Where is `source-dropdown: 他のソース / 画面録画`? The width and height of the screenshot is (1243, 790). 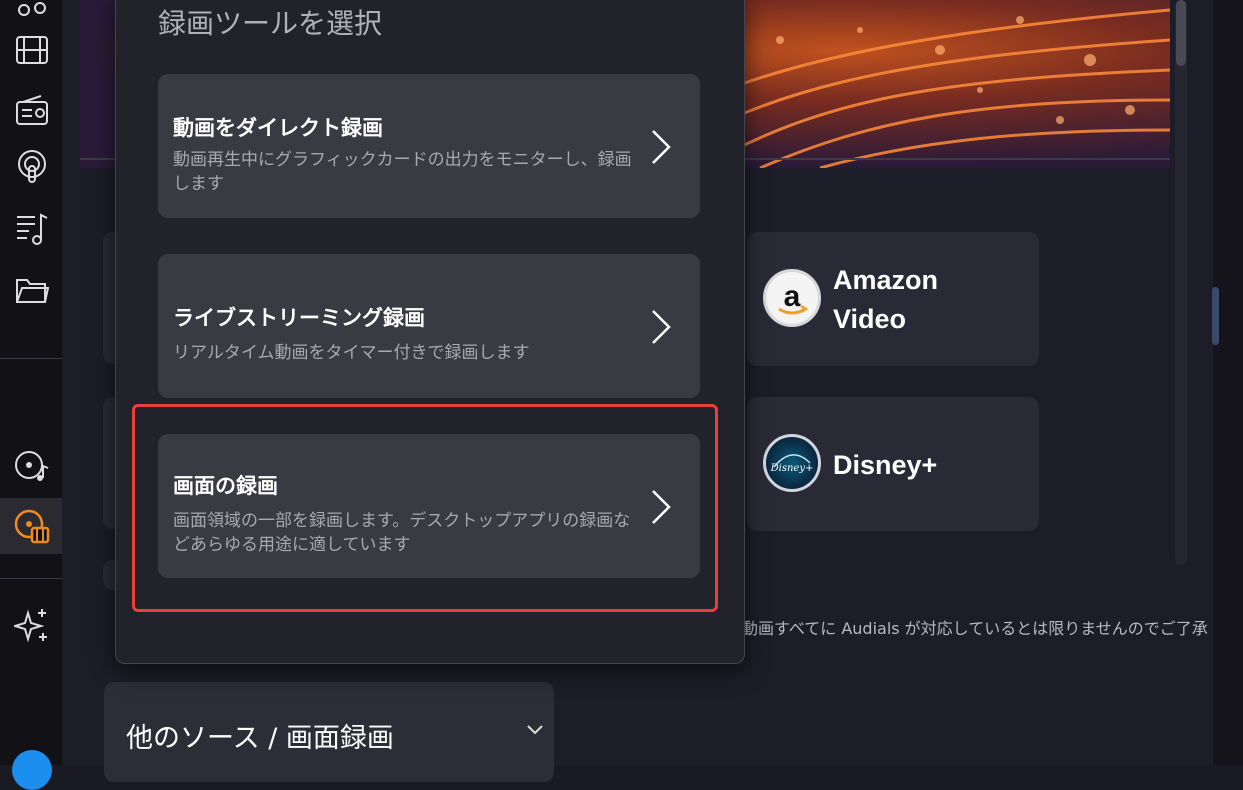
source-dropdown: 他のソース / 画面録画 is located at coordinates (329, 732).